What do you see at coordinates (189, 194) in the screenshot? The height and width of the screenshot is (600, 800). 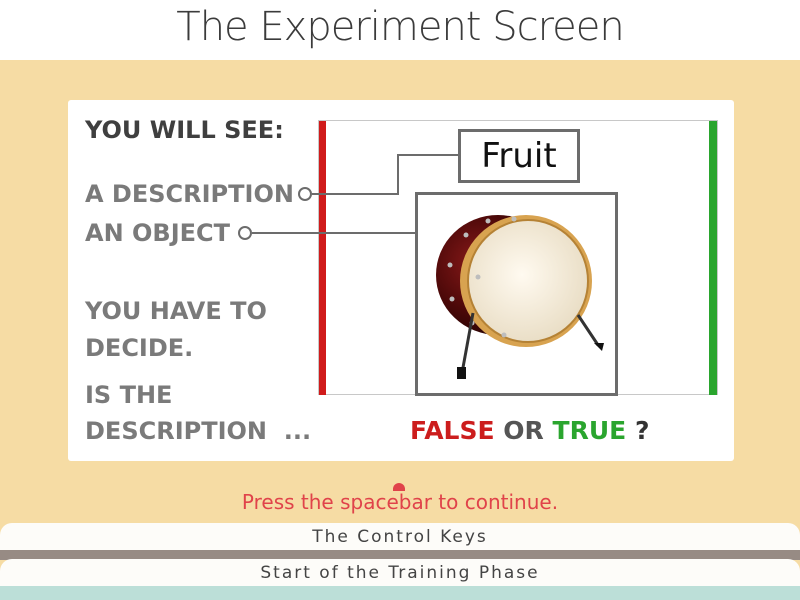 I see `a-description-label: A DESCRIPTION` at bounding box center [189, 194].